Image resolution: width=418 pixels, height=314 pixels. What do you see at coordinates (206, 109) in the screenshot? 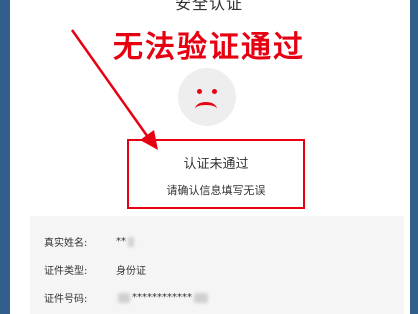
I see `frown-mouth` at bounding box center [206, 109].